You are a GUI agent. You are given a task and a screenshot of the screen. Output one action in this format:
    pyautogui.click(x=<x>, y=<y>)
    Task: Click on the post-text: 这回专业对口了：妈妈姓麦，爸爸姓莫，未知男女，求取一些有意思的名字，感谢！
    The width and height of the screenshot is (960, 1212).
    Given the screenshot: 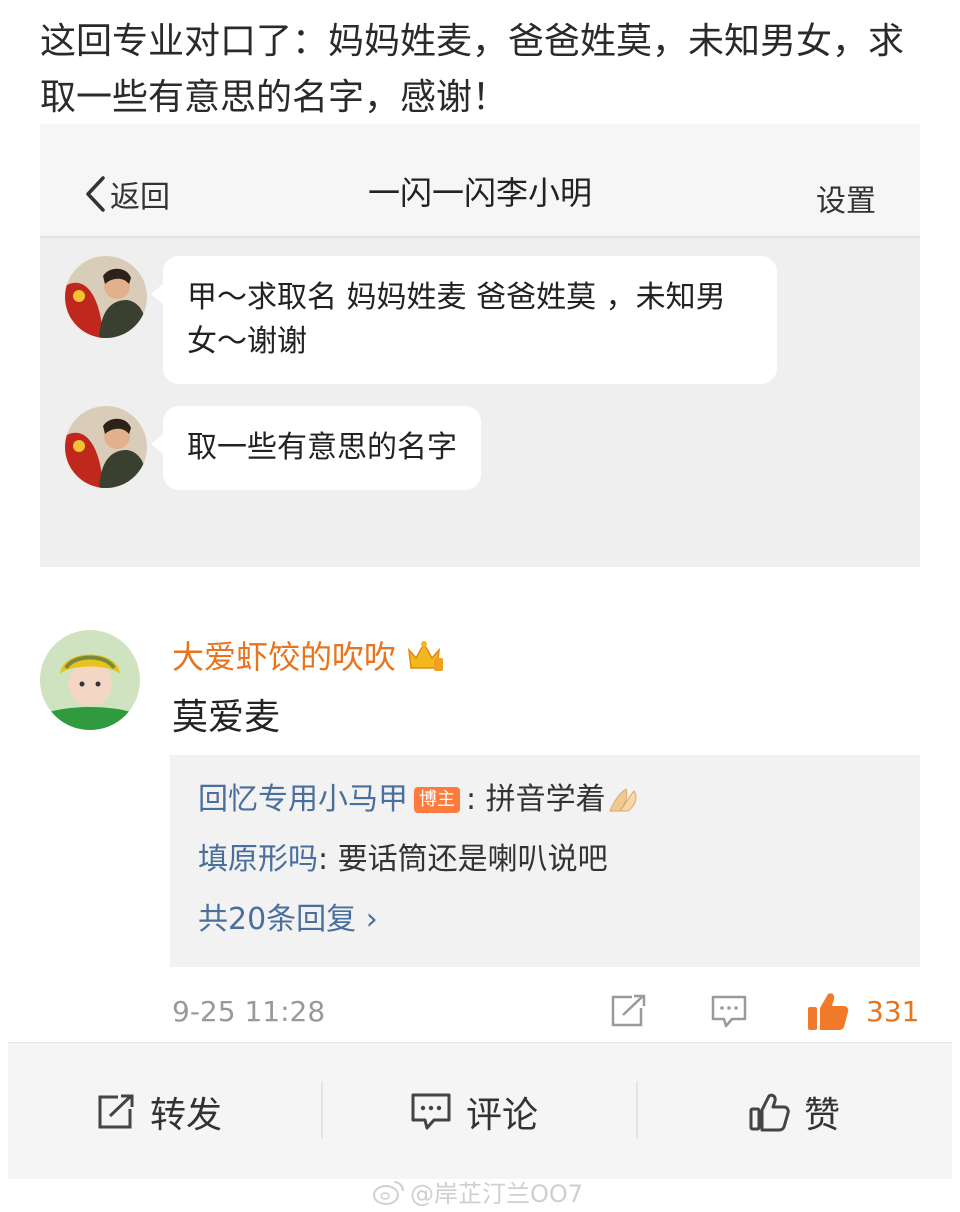 What is the action you would take?
    pyautogui.click(x=472, y=69)
    